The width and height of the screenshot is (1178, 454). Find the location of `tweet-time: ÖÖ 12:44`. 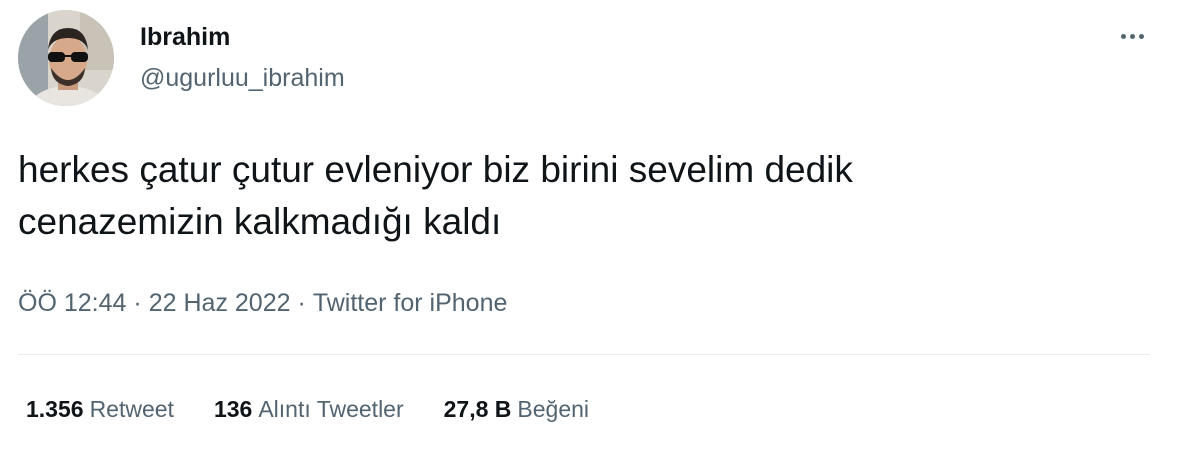

tweet-time: ÖÖ 12:44 is located at coordinates (72, 303).